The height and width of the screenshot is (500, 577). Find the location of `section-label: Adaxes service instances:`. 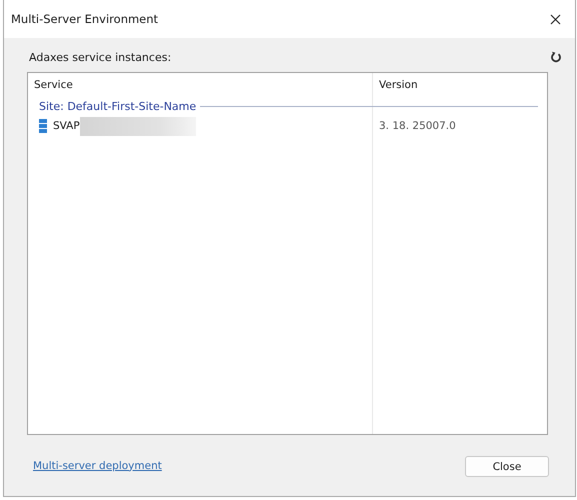

section-label: Adaxes service instances: is located at coordinates (100, 57).